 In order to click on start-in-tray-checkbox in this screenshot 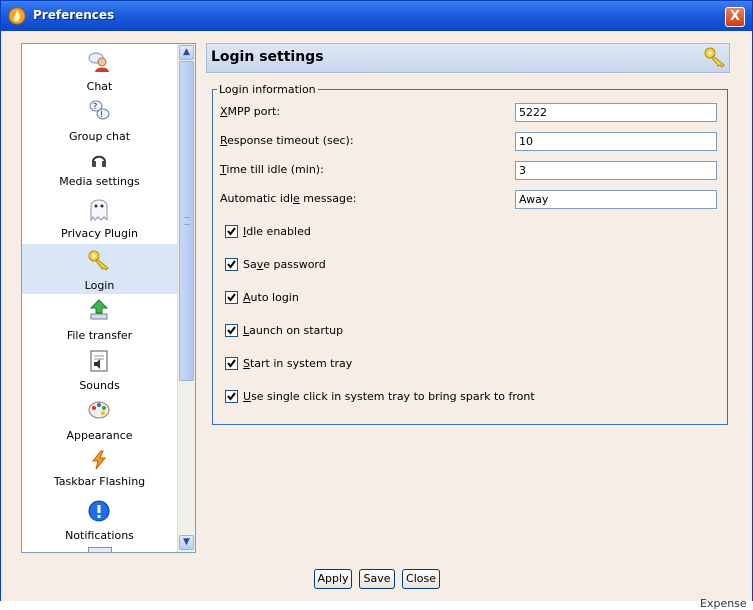, I will do `click(231, 363)`.